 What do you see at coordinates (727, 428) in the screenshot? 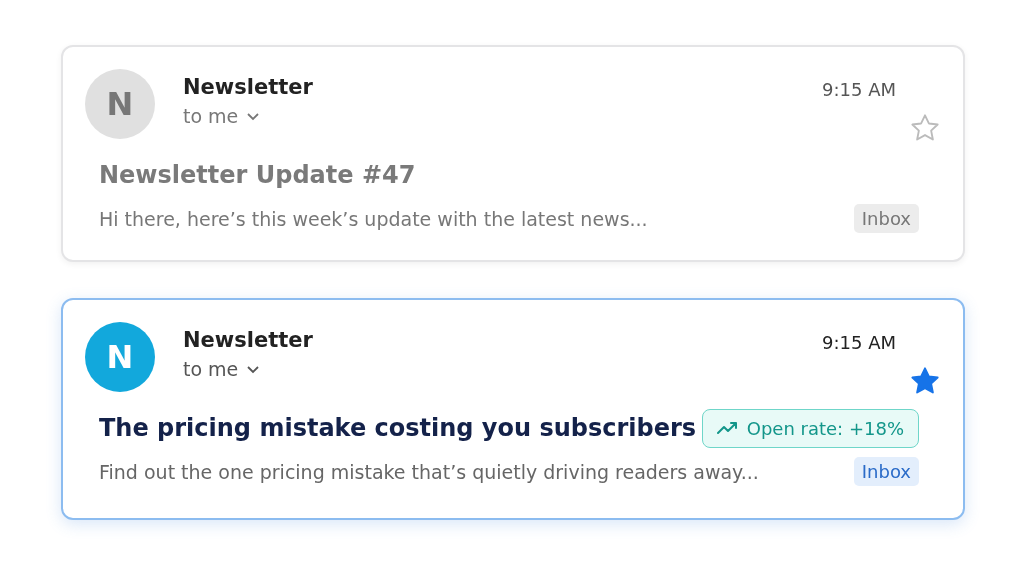
I see `trend-up-icon` at bounding box center [727, 428].